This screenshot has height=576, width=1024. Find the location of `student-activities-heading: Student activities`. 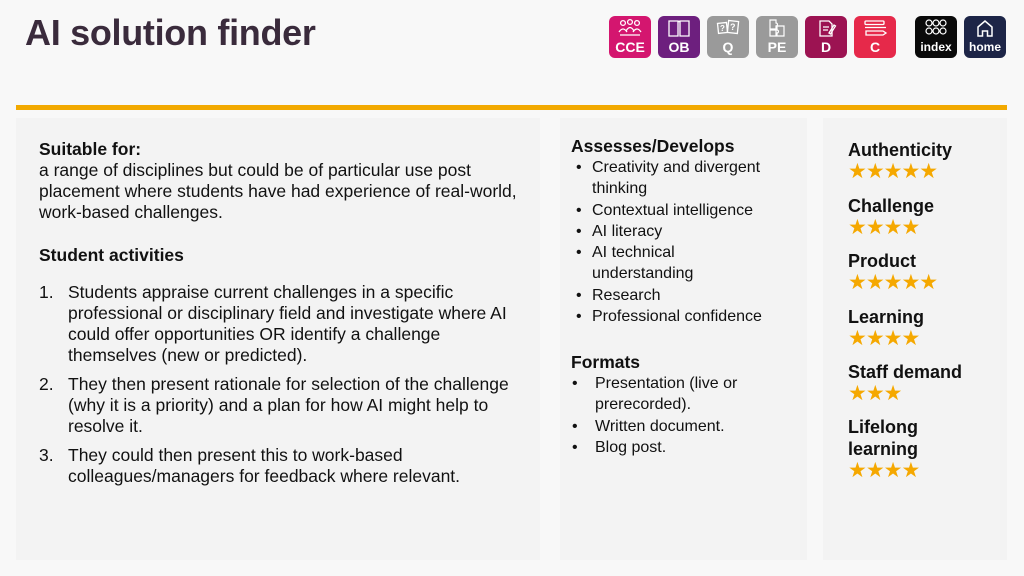

student-activities-heading: Student activities is located at coordinates (111, 255).